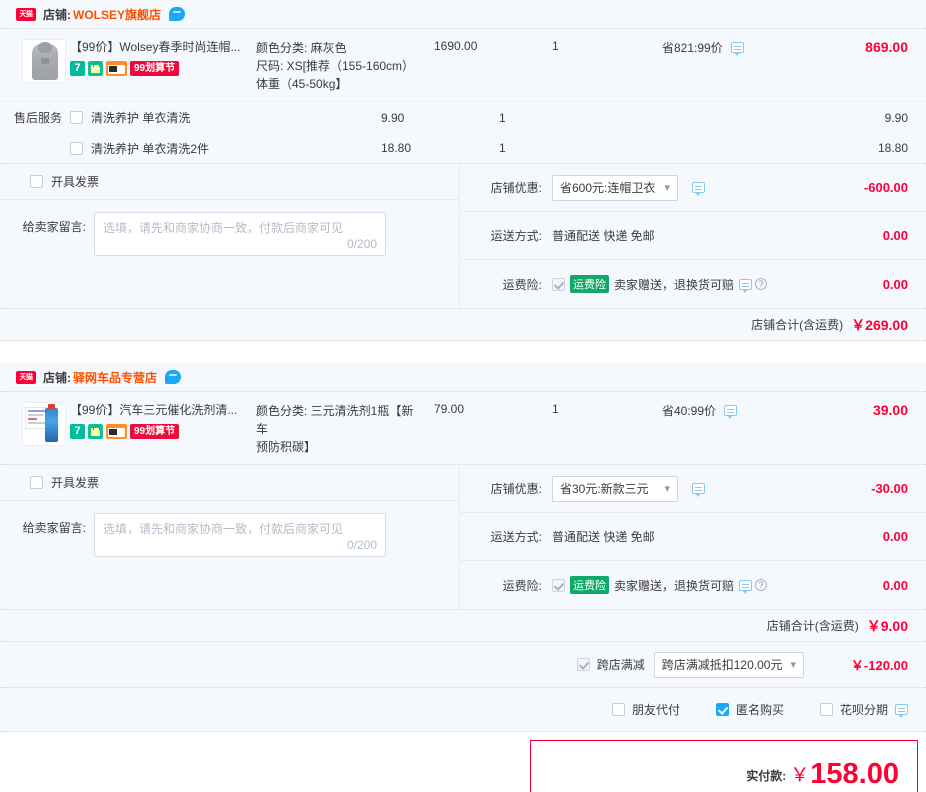  Describe the element at coordinates (361, 244) in the screenshot. I see `seller-message-counter: 0/200` at that location.